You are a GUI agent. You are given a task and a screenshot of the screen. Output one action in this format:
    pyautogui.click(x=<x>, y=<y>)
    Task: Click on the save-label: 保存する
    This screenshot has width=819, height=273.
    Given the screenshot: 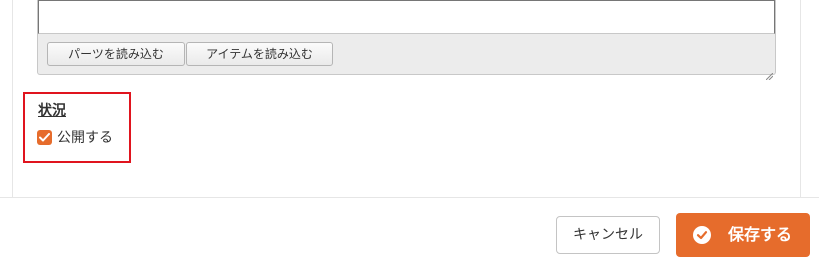 What is the action you would take?
    pyautogui.click(x=760, y=234)
    